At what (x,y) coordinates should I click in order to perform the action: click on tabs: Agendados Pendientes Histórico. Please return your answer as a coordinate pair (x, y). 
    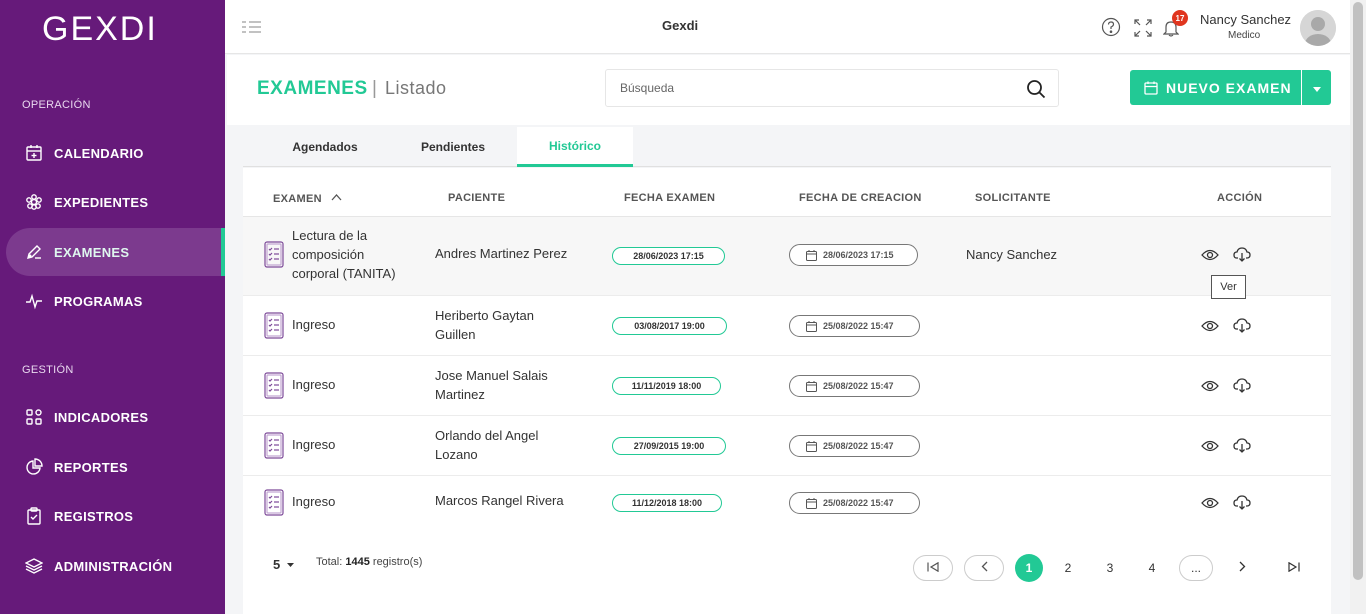
    Looking at the image, I should click on (787, 147).